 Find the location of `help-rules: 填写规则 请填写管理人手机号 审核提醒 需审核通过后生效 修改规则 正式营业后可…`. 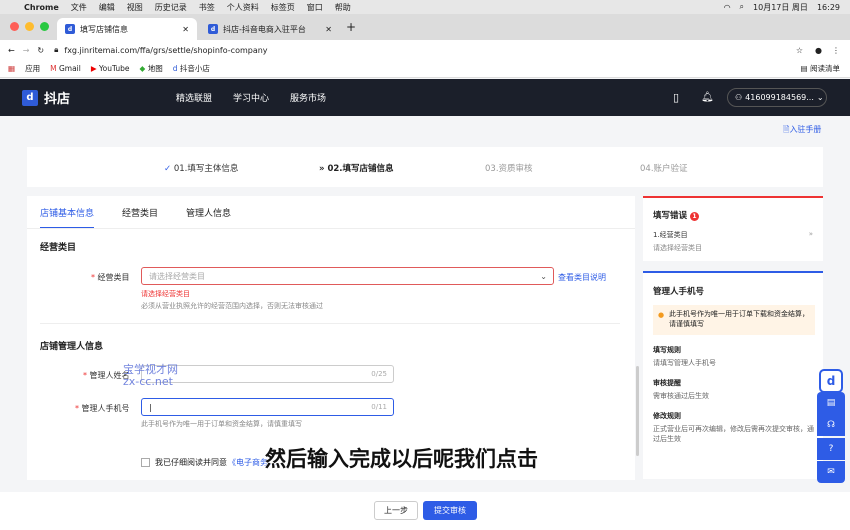

help-rules: 填写规则 请填写管理人手机号 审核提醒 需审核通过后生效 修改规则 正式营业后可… is located at coordinates (734, 394).